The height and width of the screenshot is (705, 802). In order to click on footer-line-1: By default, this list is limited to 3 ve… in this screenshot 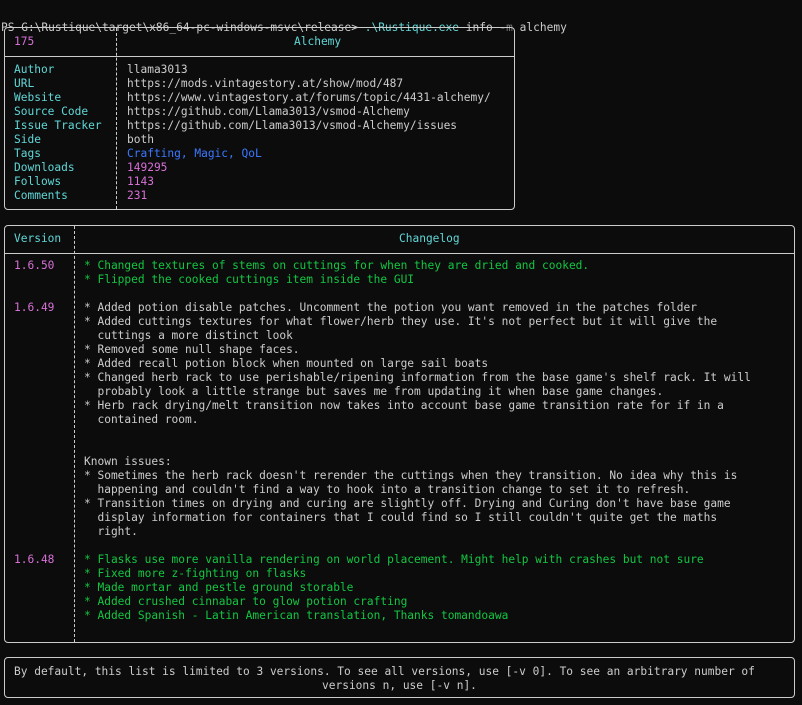, I will do `click(384, 671)`.